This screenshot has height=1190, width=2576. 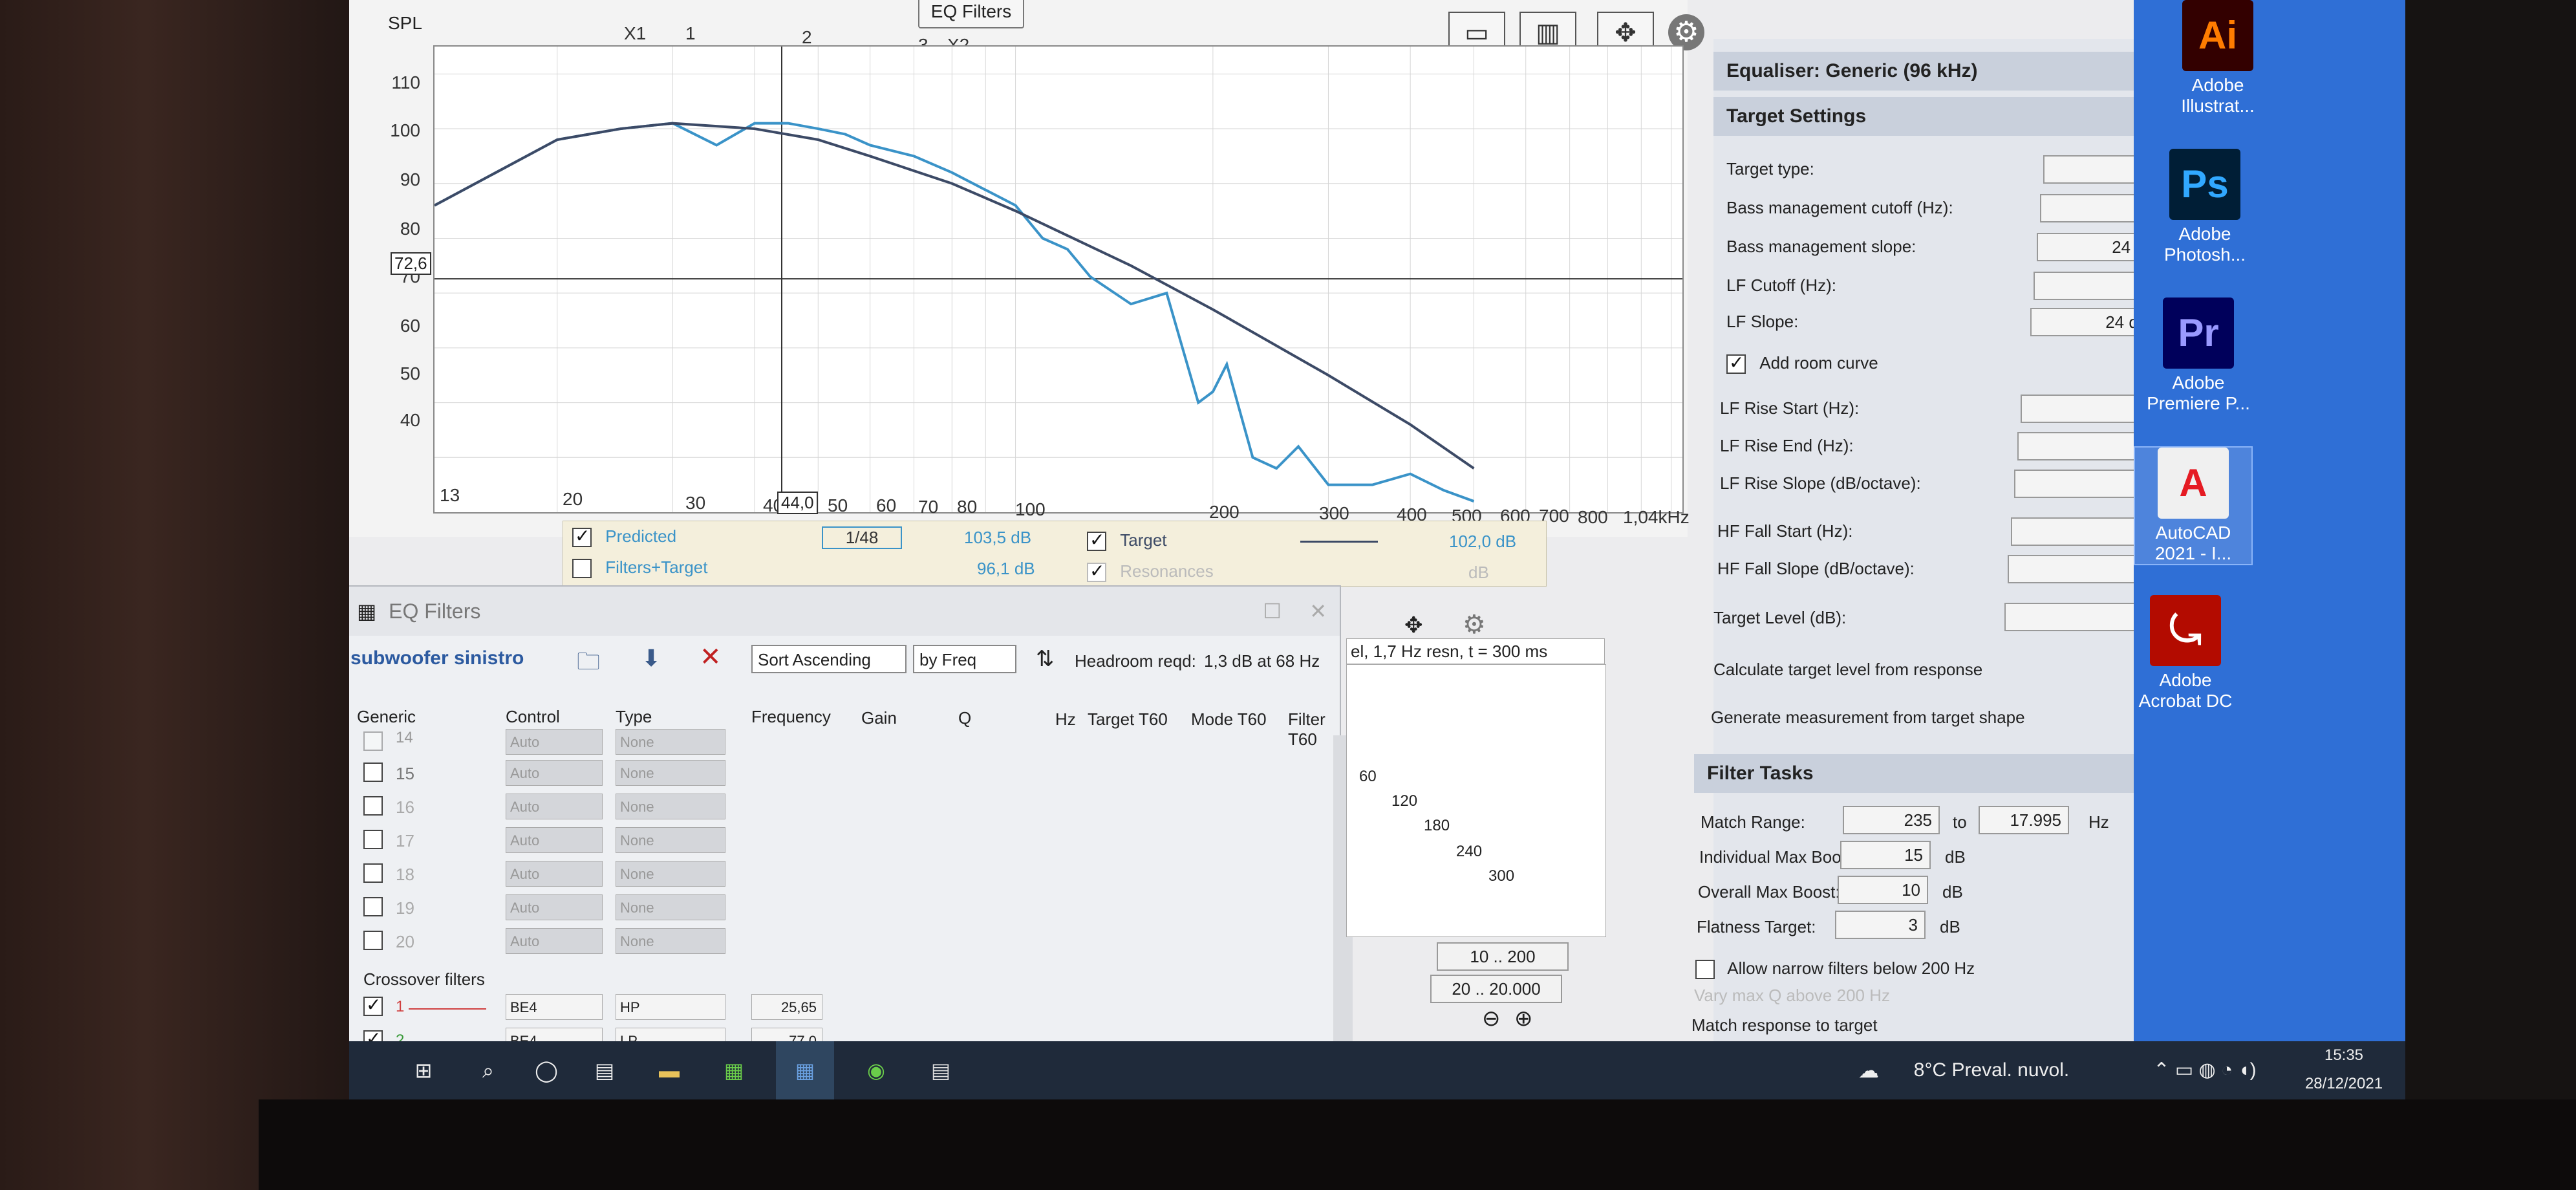 What do you see at coordinates (1262, 661) in the screenshot?
I see `headroom-value: 1,3 dB at 68 Hz` at bounding box center [1262, 661].